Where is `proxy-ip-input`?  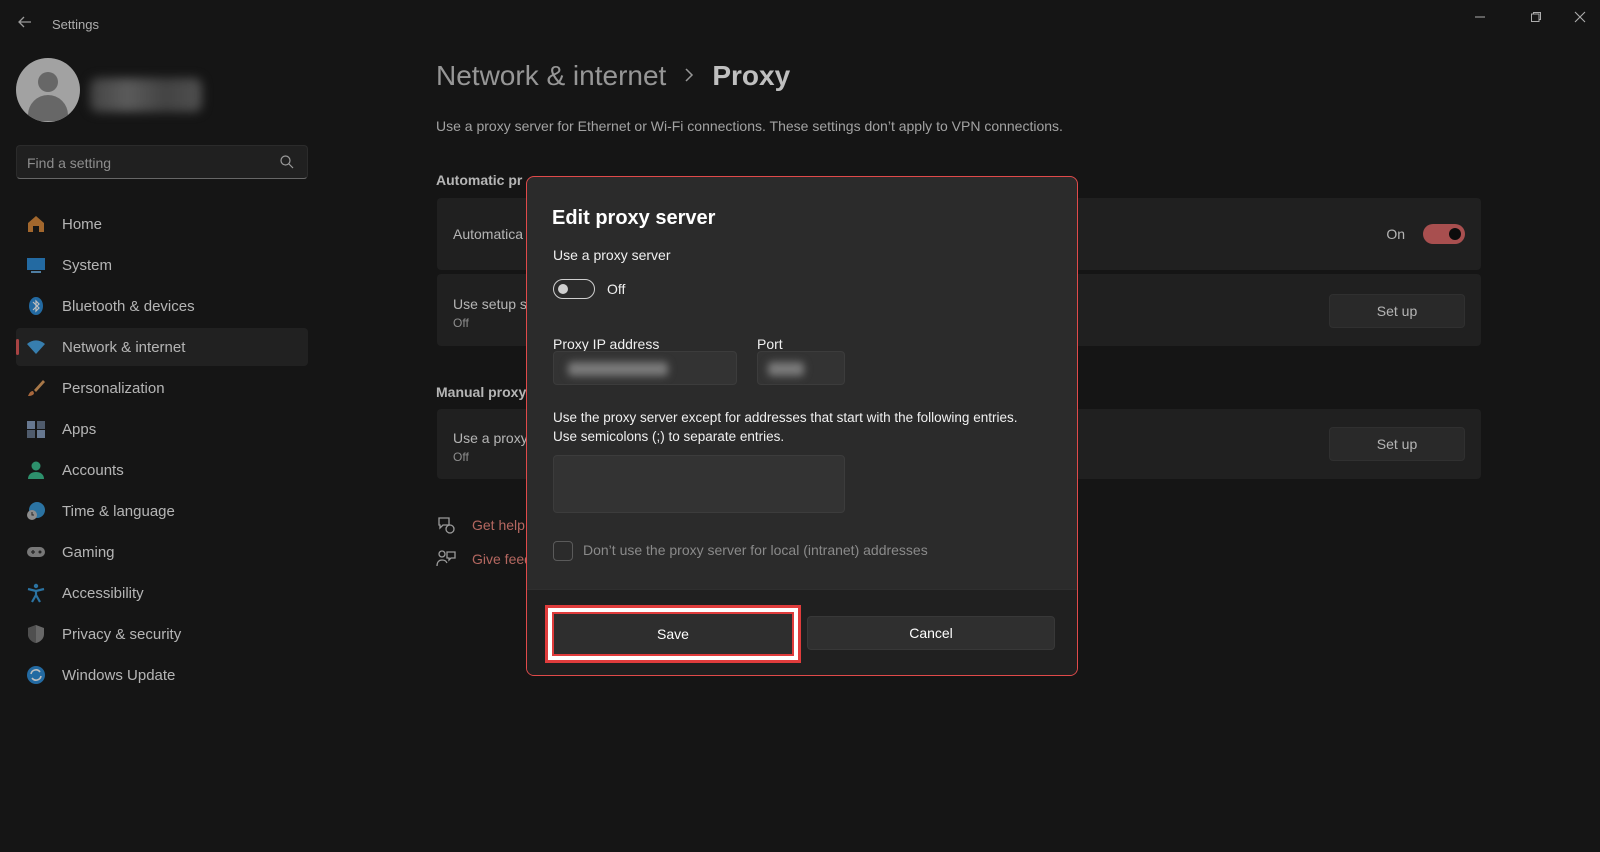 proxy-ip-input is located at coordinates (645, 368).